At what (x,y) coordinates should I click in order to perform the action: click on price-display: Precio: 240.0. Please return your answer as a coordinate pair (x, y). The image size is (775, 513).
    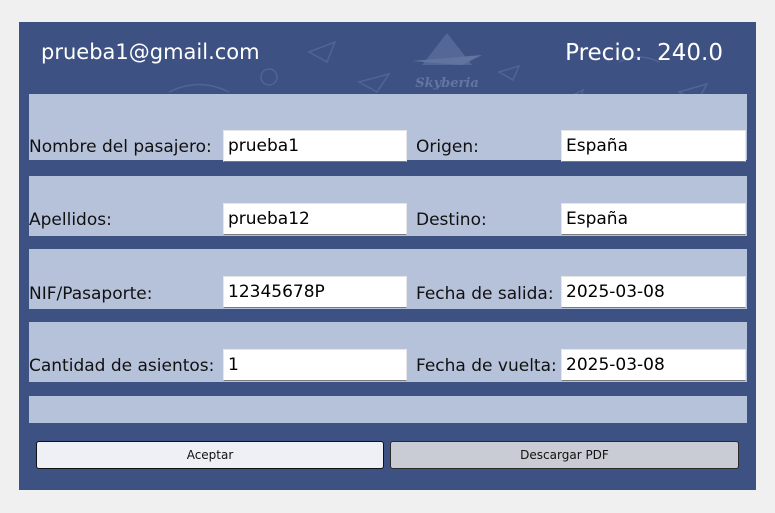
    Looking at the image, I should click on (644, 53).